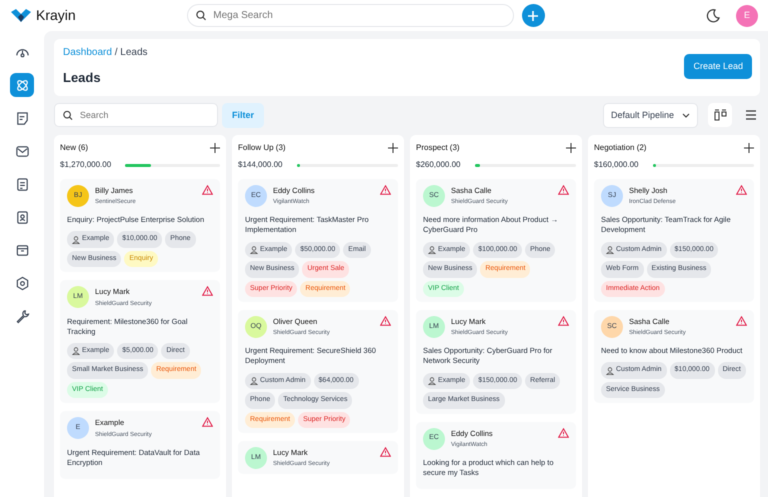  I want to click on note-icon, so click(22, 118).